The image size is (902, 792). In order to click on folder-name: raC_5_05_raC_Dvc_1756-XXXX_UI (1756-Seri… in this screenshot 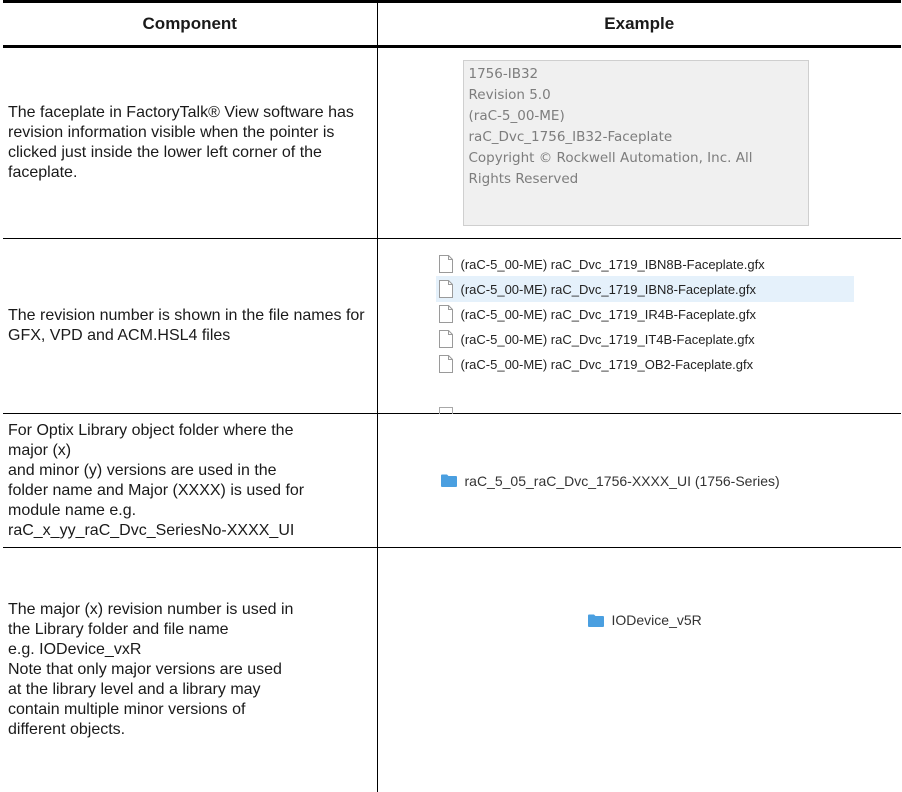, I will do `click(622, 480)`.